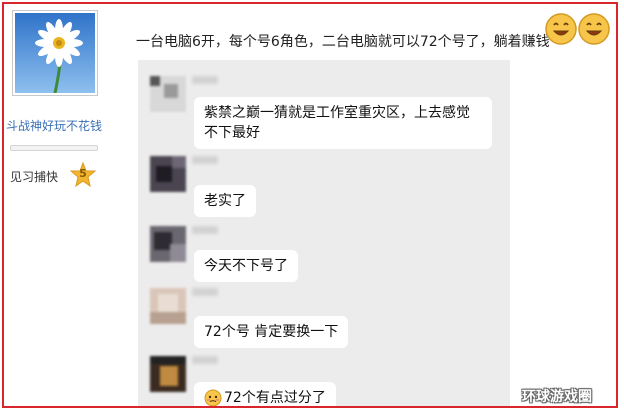 This screenshot has width=624, height=414. I want to click on username-link: 斗战神好玩不花钱, so click(54, 125).